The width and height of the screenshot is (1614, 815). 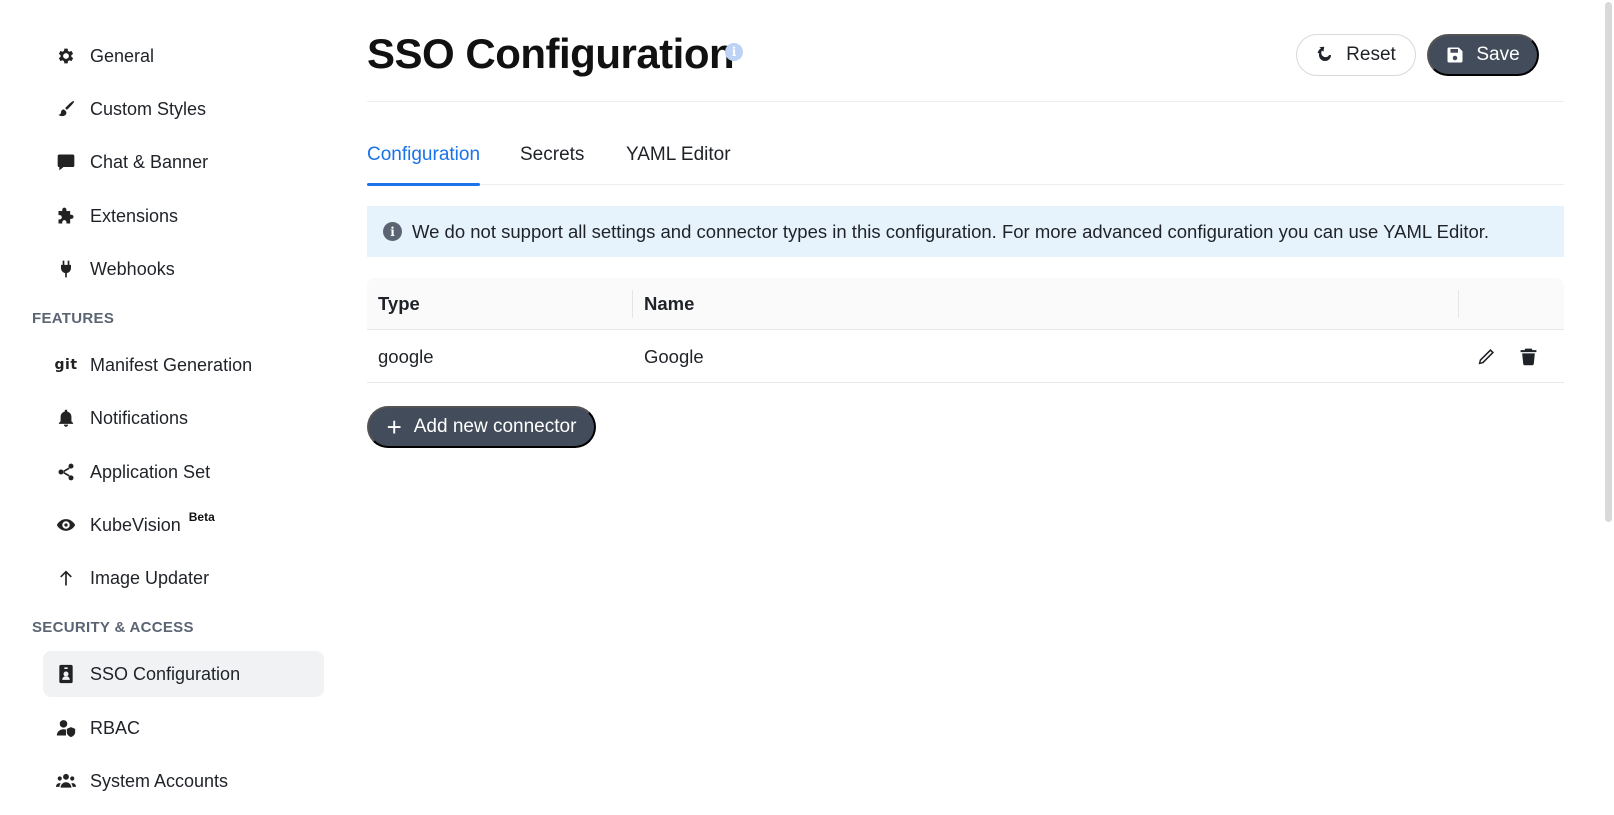 I want to click on user-shield-icon, so click(x=66, y=728).